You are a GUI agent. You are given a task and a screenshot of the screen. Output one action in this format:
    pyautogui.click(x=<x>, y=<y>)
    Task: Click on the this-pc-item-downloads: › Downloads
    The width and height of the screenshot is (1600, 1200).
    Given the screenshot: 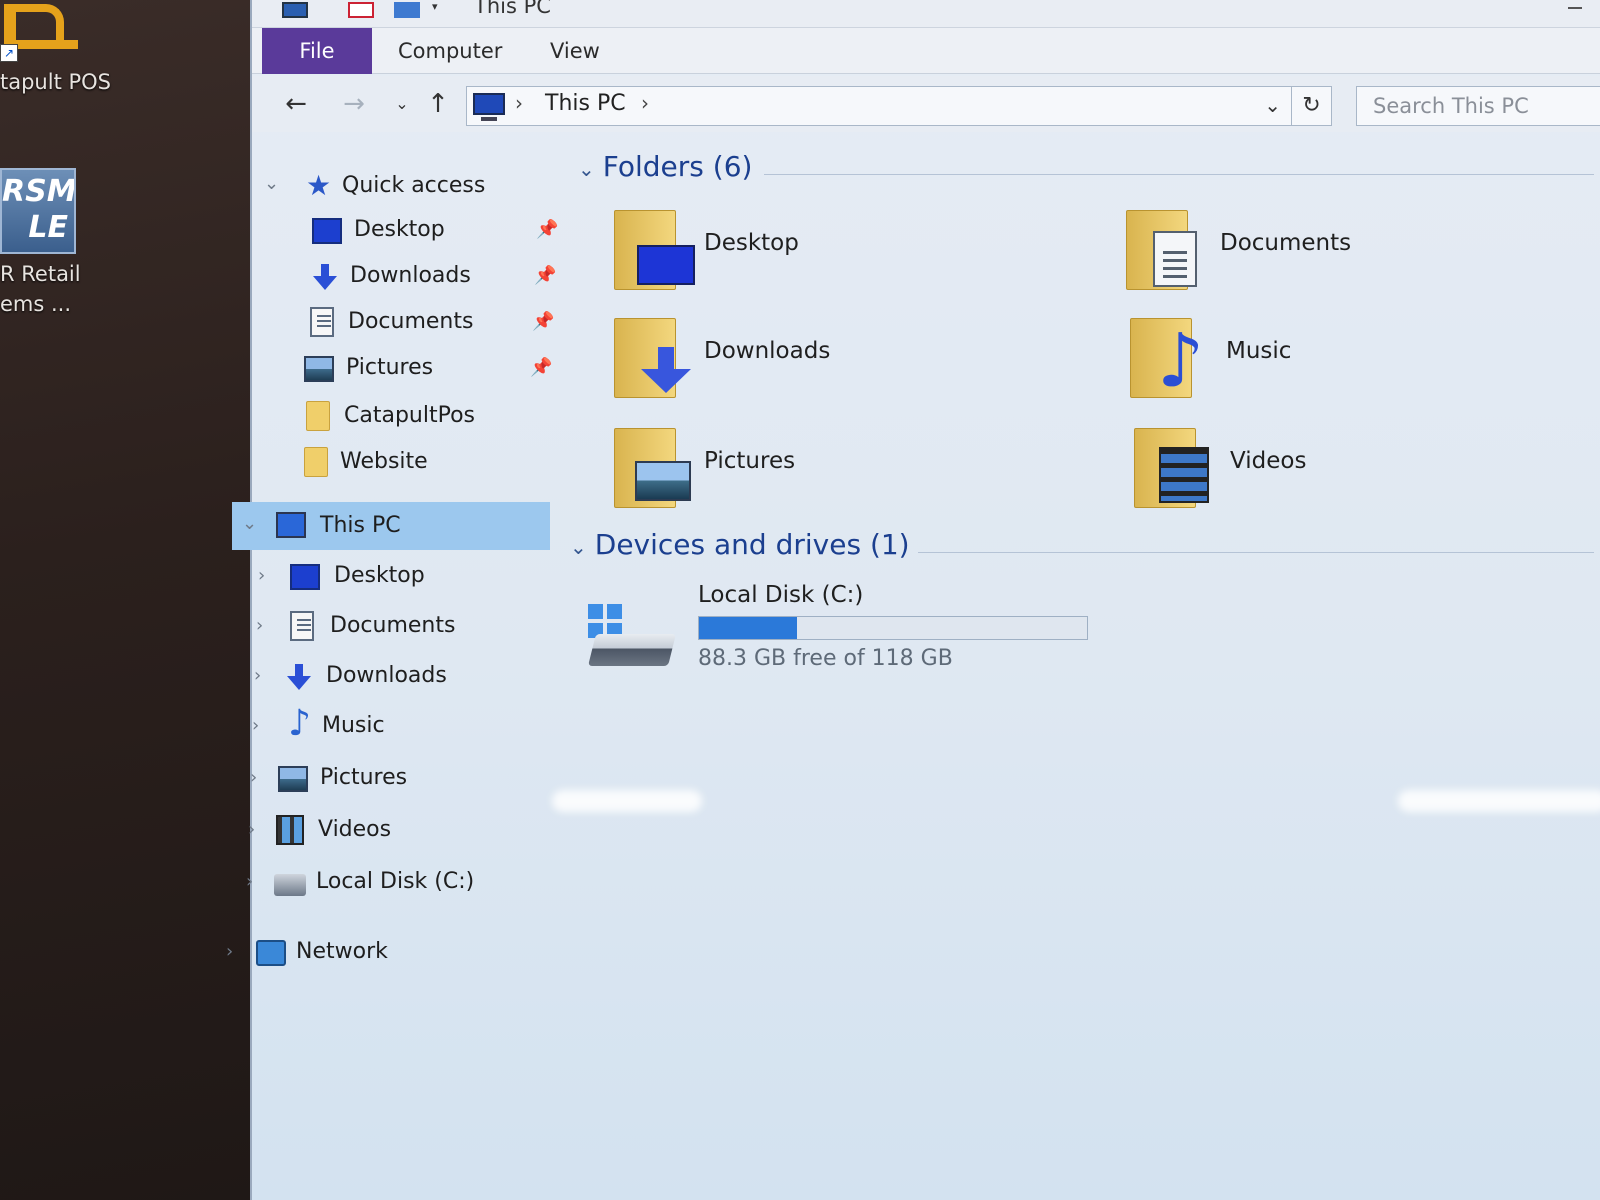 What is the action you would take?
    pyautogui.click(x=406, y=676)
    